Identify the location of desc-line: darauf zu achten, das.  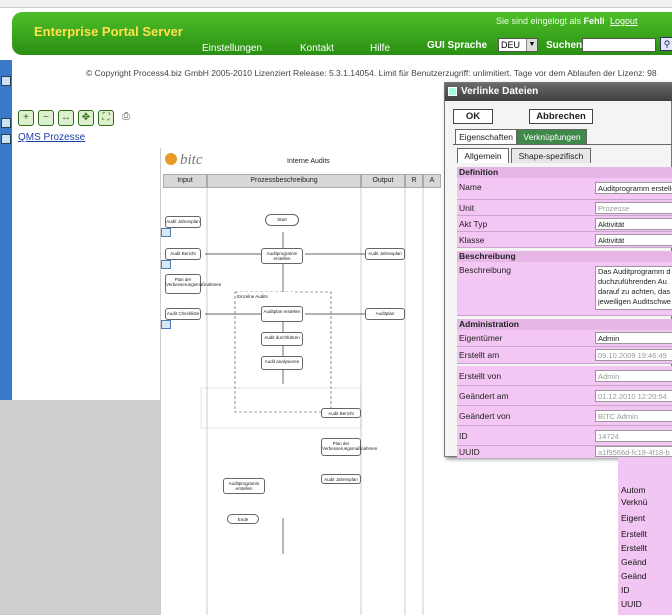
(634, 291).